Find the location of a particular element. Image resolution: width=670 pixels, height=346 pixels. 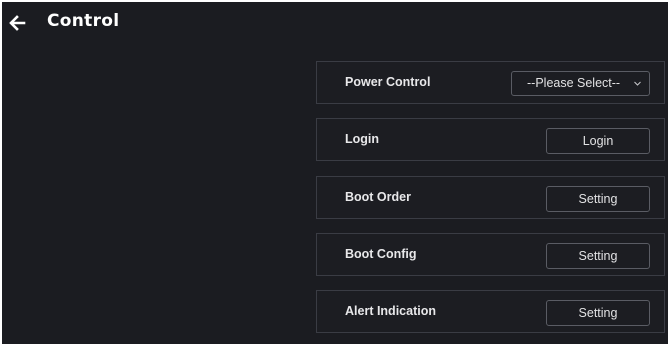

power-control-select: --Please Select-- is located at coordinates (580, 83).